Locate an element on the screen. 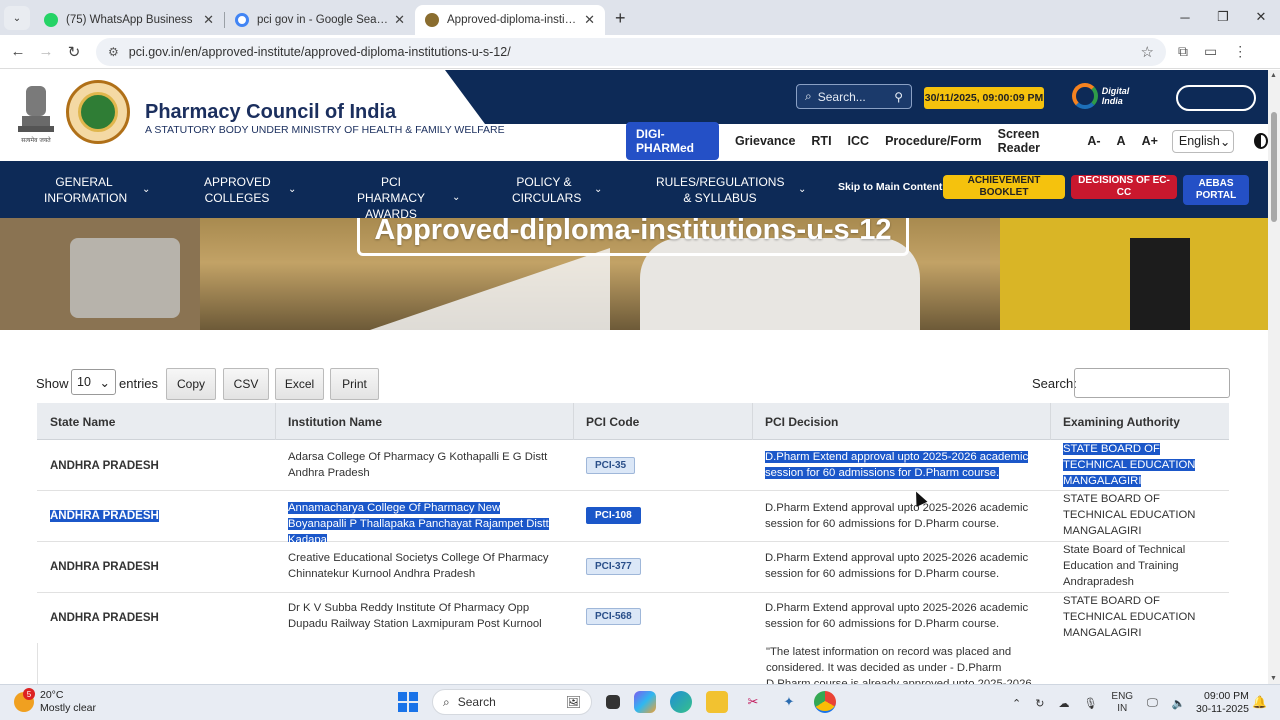 This screenshot has width=1280, height=720. input-language-indicator: ENG IN is located at coordinates (1122, 703).